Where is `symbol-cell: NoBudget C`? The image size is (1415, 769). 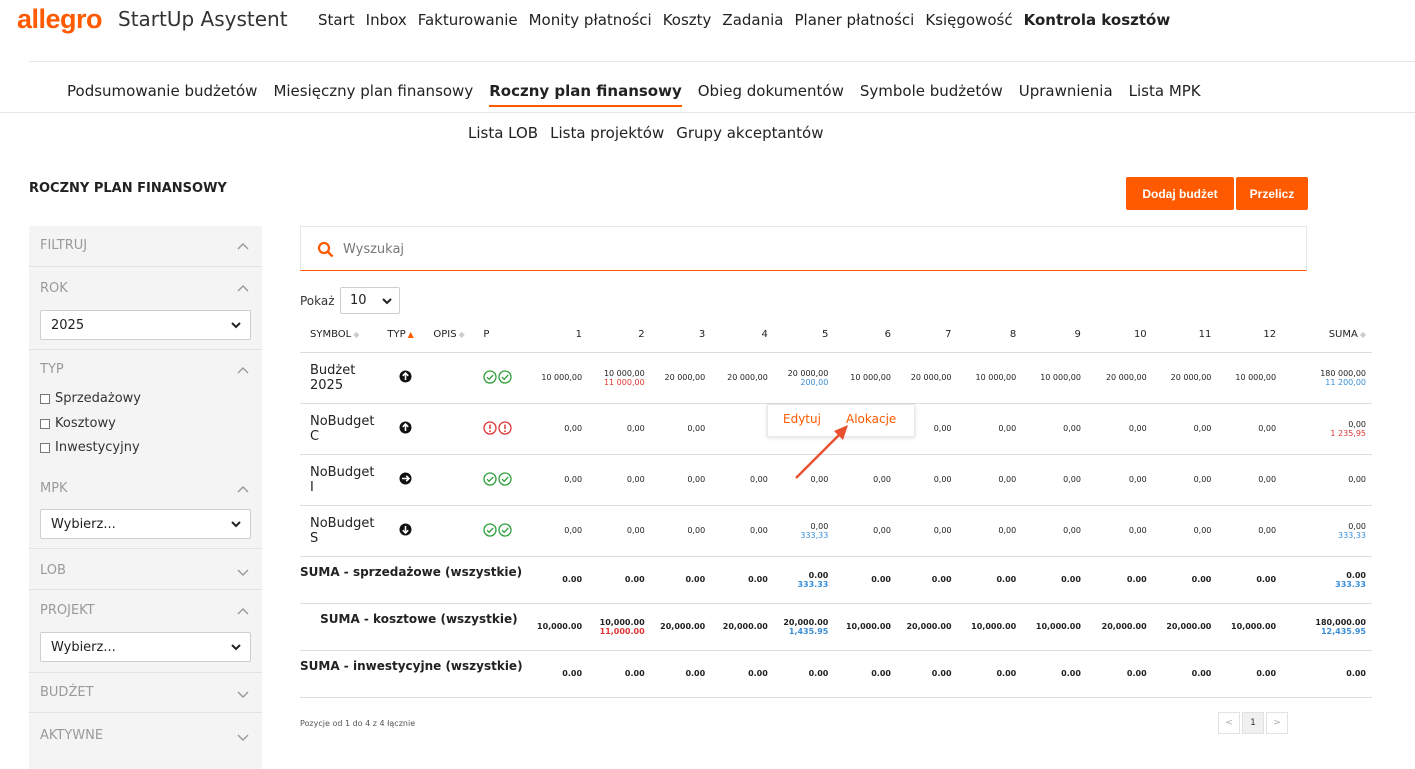
symbol-cell: NoBudget C is located at coordinates (341, 429).